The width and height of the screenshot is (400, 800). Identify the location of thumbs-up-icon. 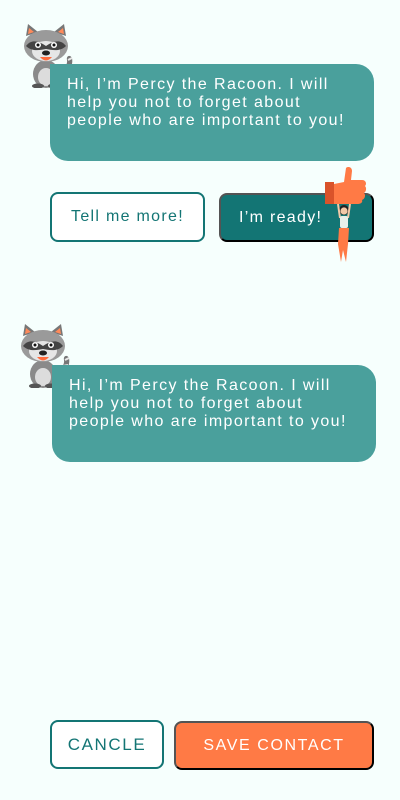
(343, 216).